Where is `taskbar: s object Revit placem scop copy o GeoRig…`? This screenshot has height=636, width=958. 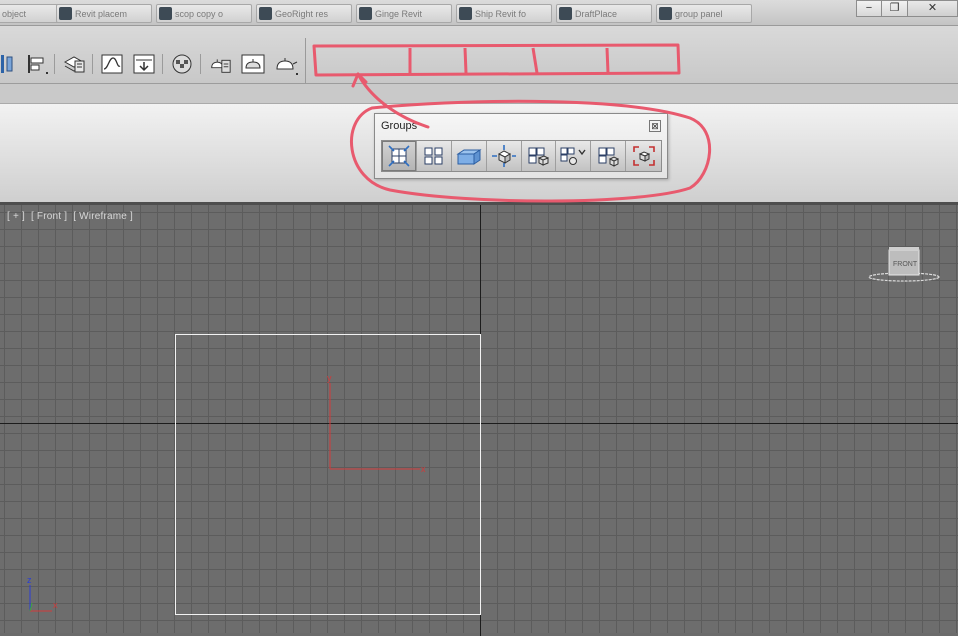 taskbar: s object Revit placem scop copy o GeoRig… is located at coordinates (479, 13).